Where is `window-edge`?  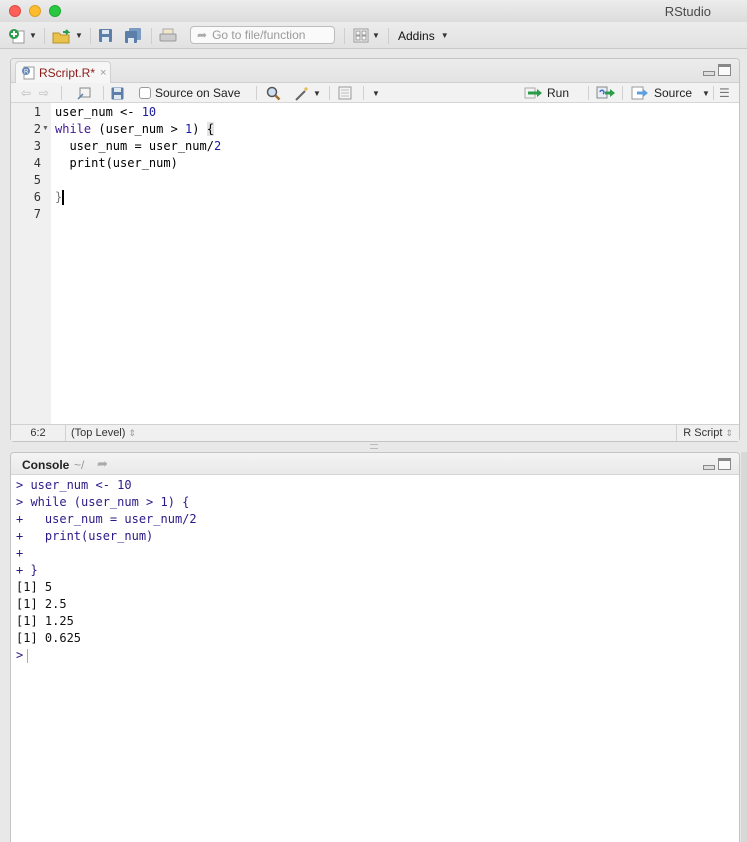
window-edge is located at coordinates (744, 647).